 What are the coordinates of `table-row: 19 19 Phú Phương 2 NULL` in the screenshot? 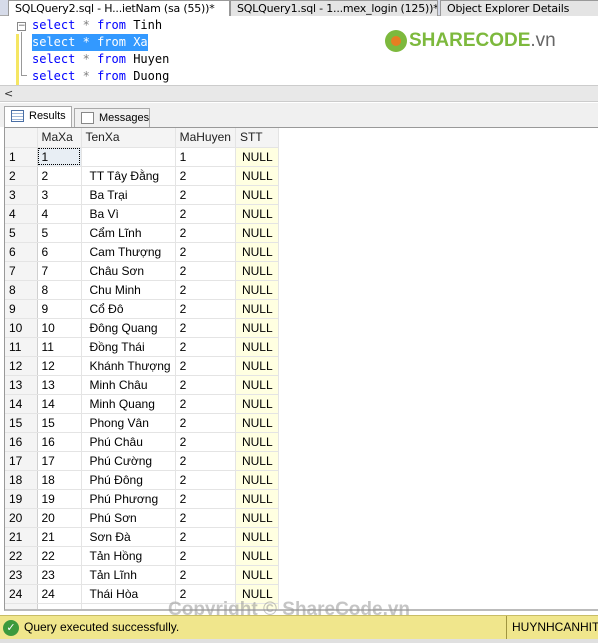 It's located at (142, 499).